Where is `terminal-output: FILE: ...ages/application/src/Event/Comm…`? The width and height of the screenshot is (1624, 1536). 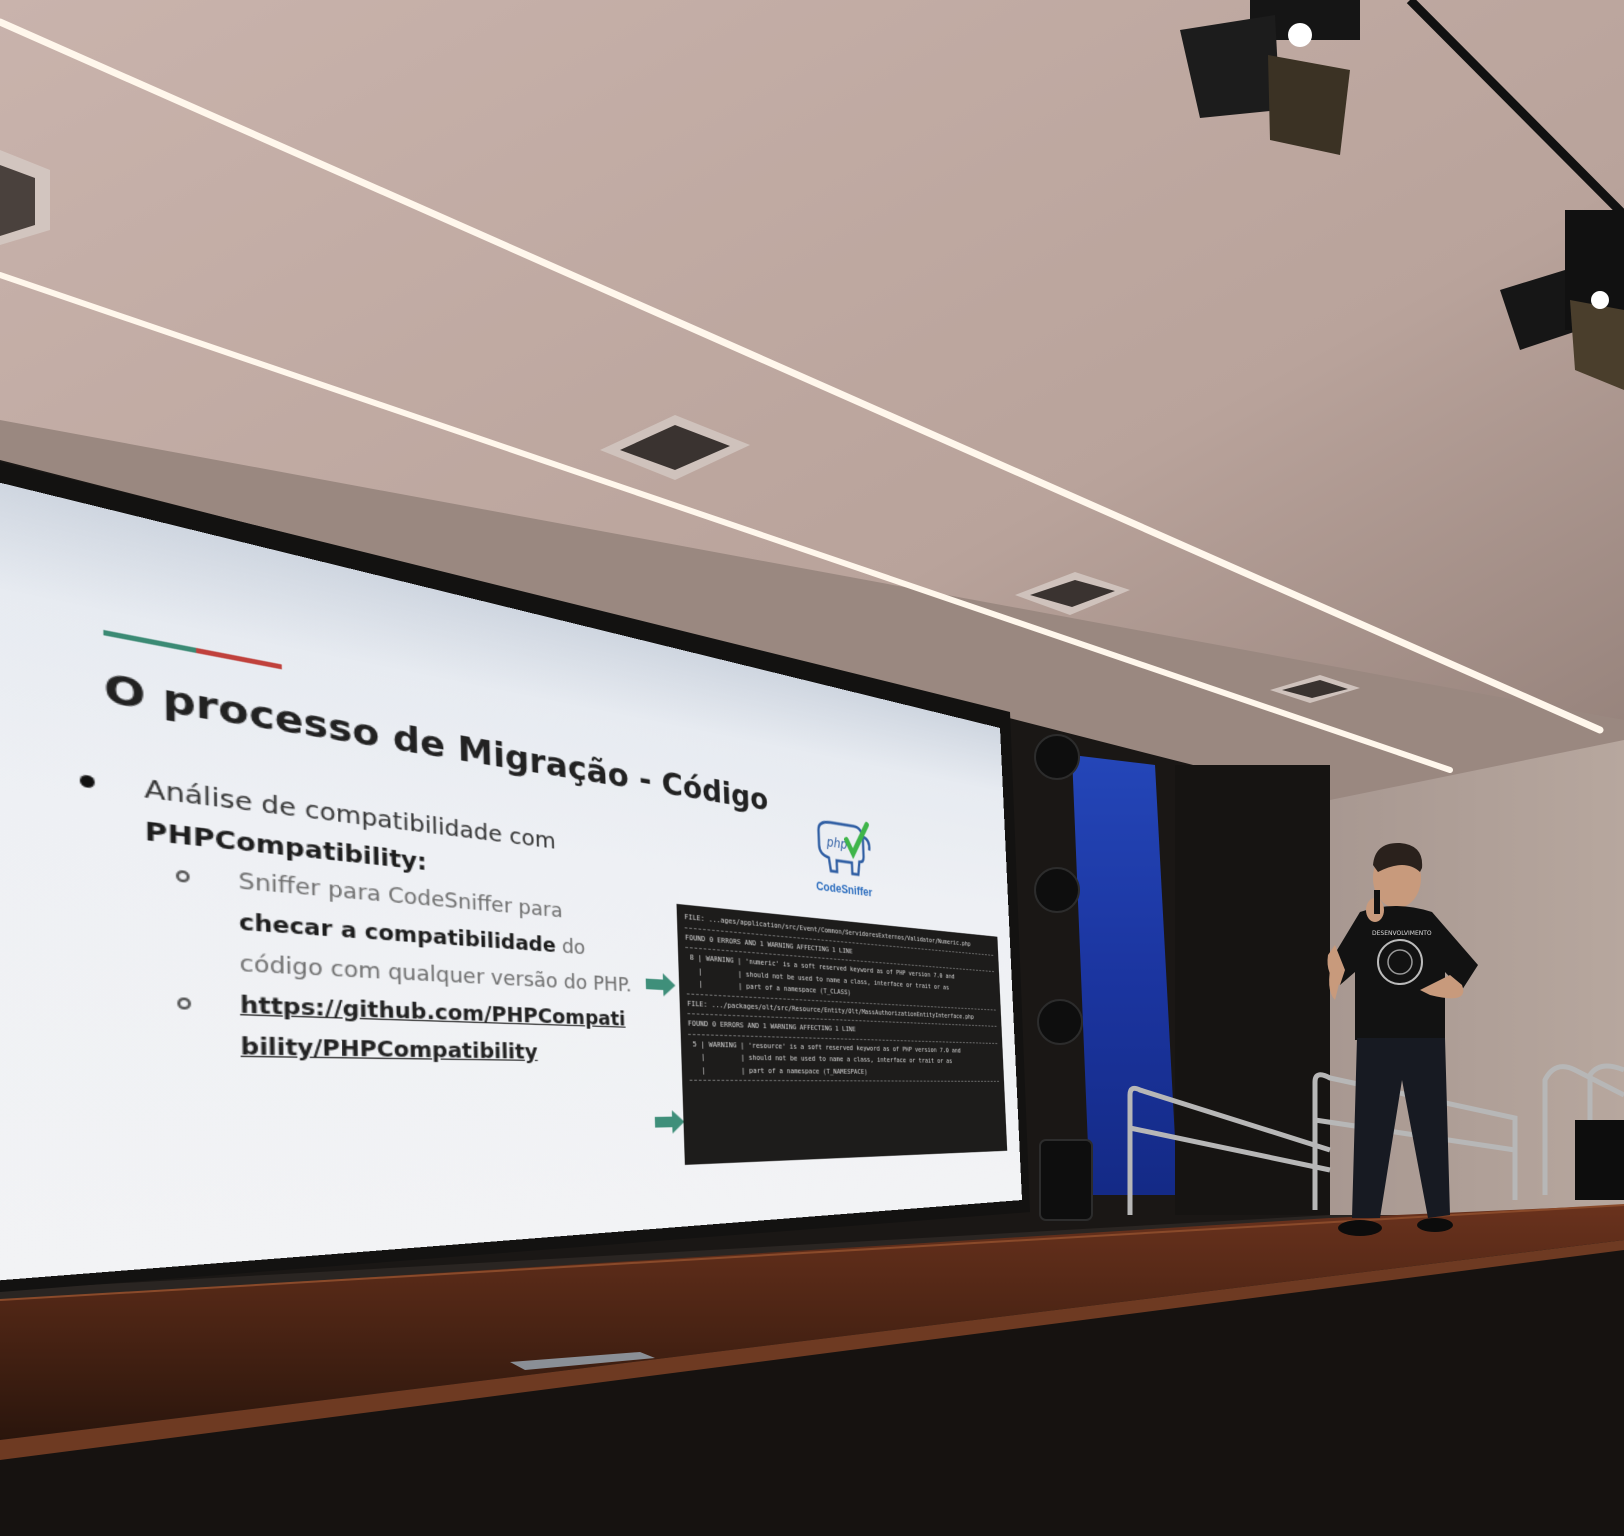
terminal-output: FILE: ...ages/application/src/Event/Comm… is located at coordinates (842, 1034).